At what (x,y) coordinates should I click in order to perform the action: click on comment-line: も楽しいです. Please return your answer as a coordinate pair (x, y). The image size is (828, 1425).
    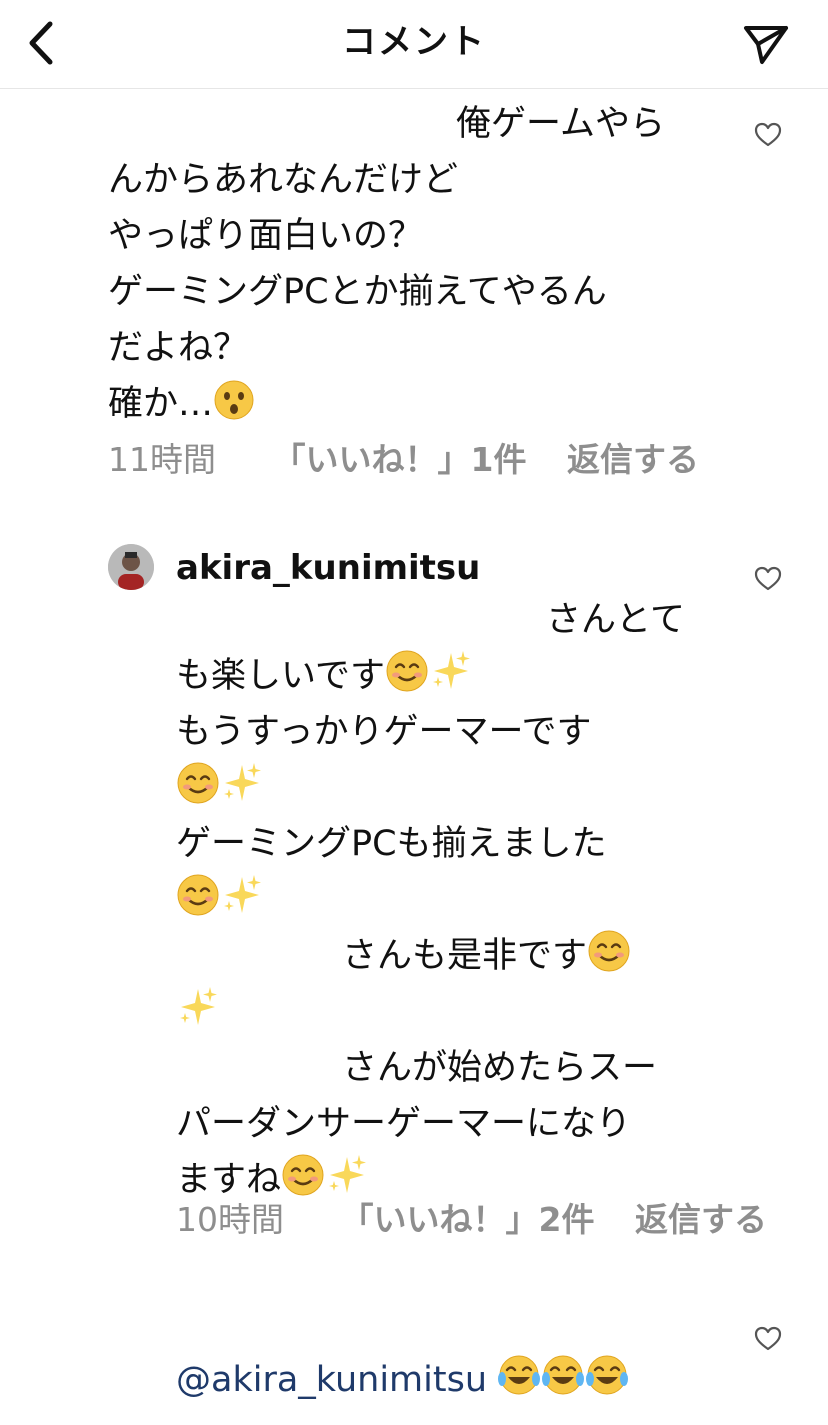
    Looking at the image, I should click on (280, 676).